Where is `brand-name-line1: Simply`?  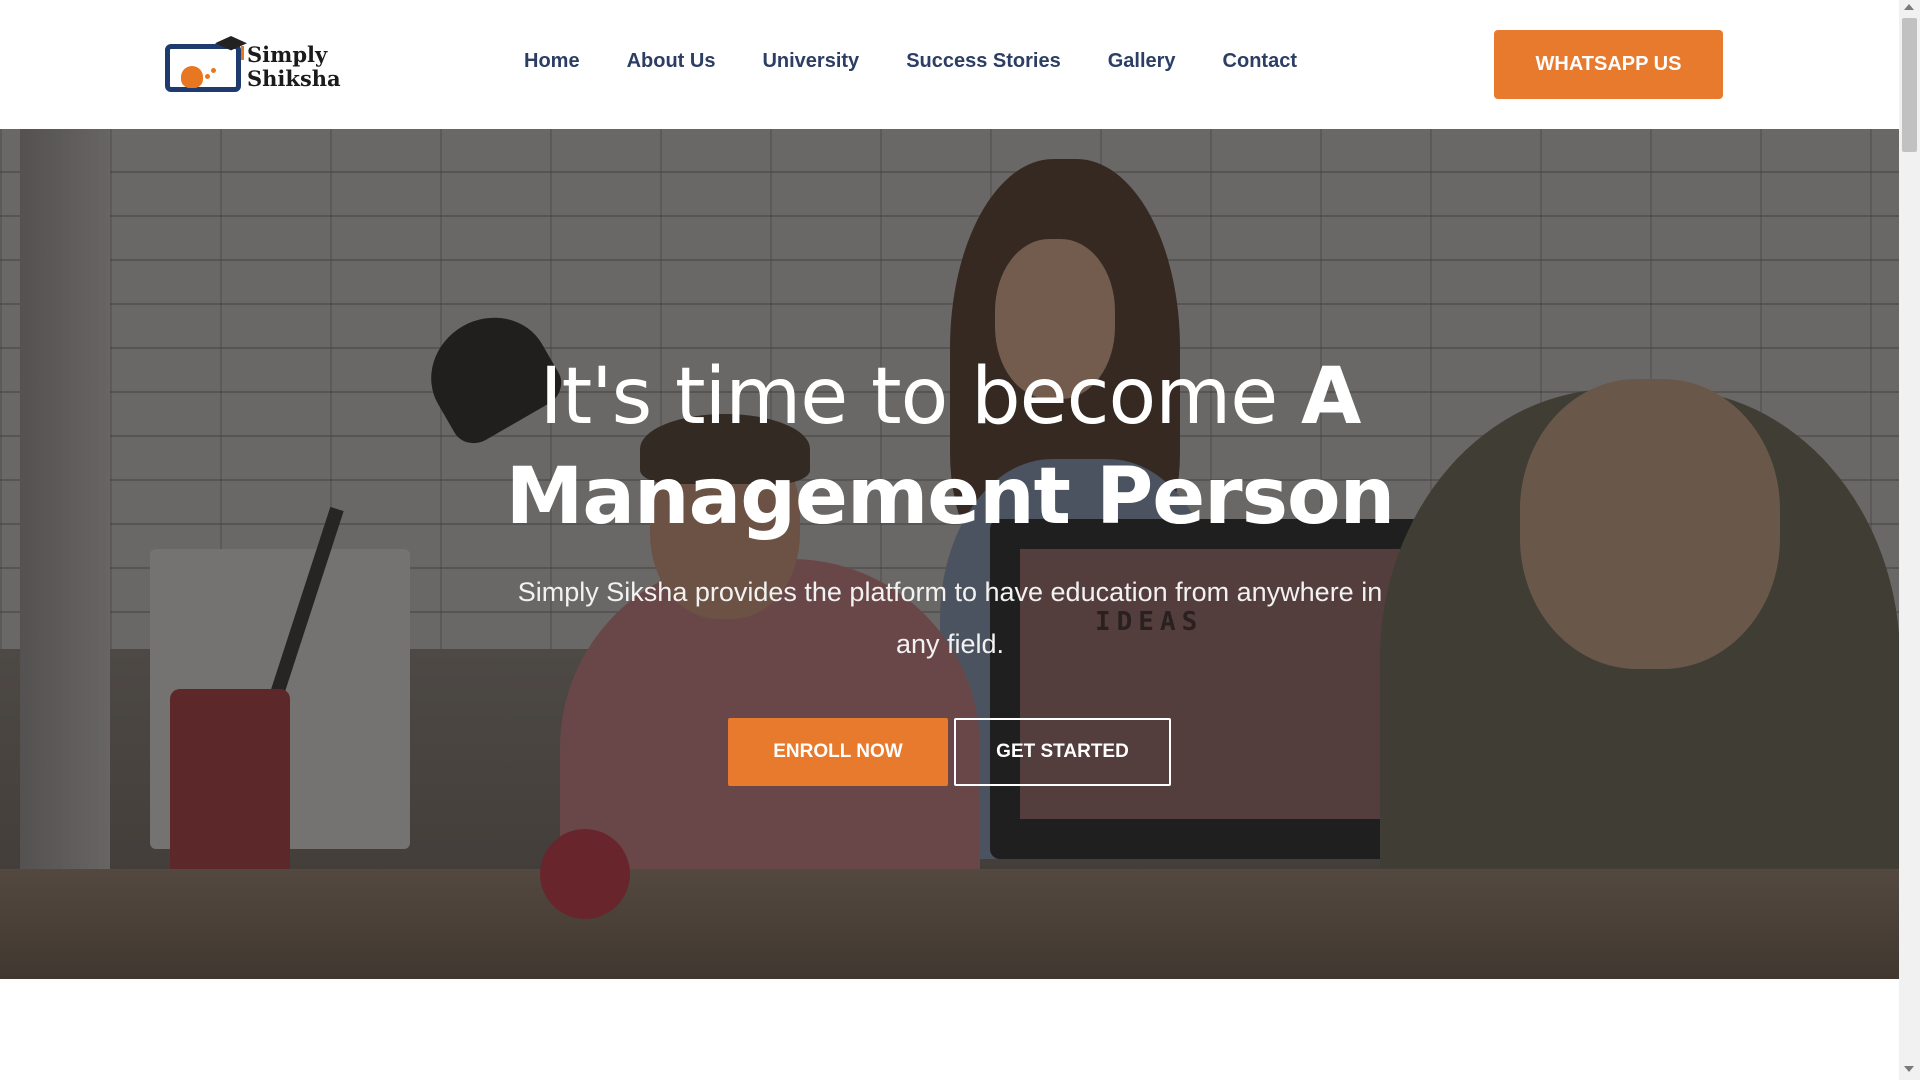 brand-name-line1: Simply is located at coordinates (287, 54).